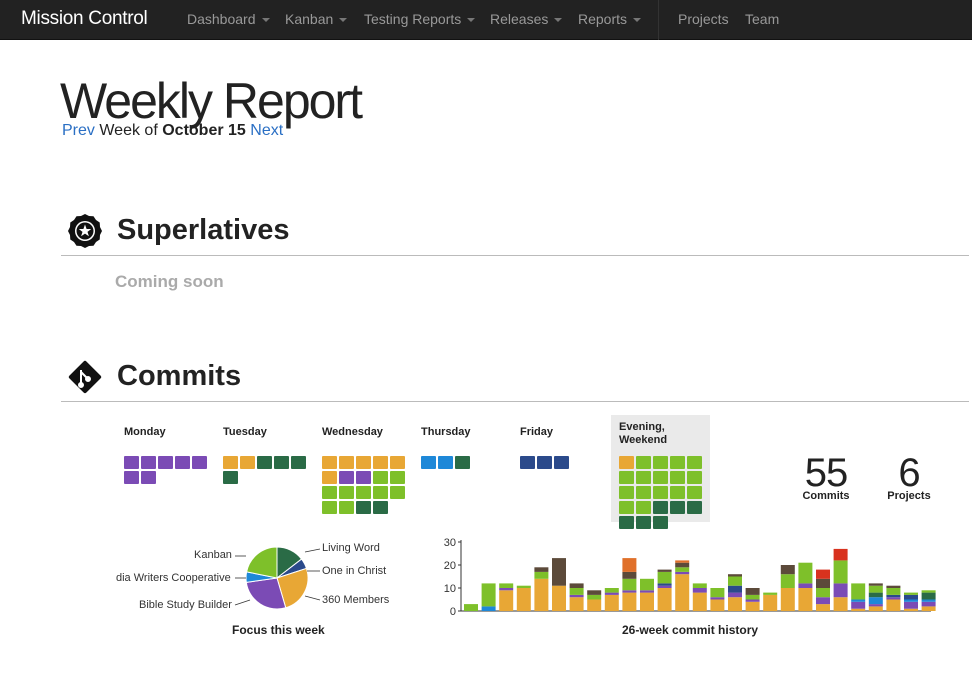  What do you see at coordinates (278, 630) in the screenshot?
I see `pie-chart-title: Focus this week` at bounding box center [278, 630].